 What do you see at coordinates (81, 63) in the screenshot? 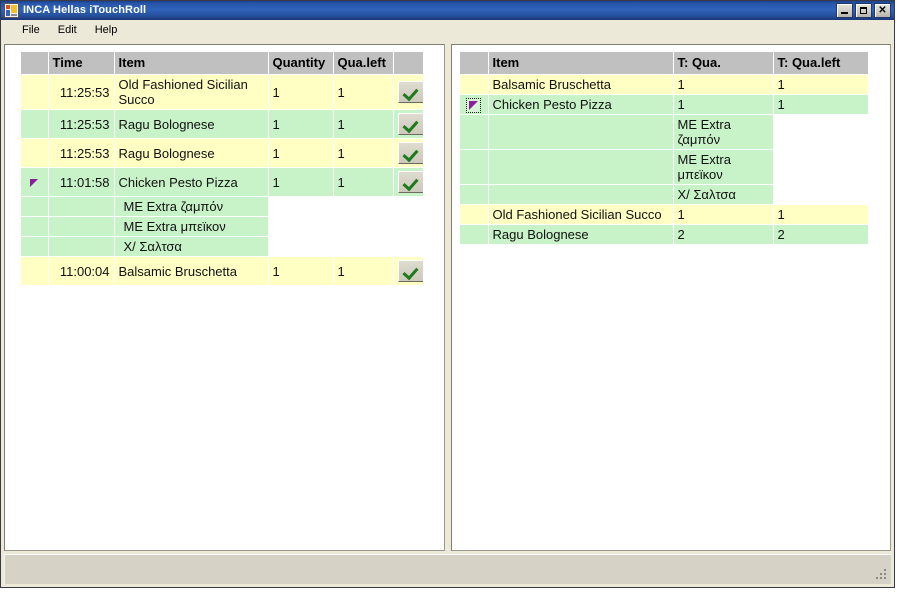
I see `orders-col-time: Time` at bounding box center [81, 63].